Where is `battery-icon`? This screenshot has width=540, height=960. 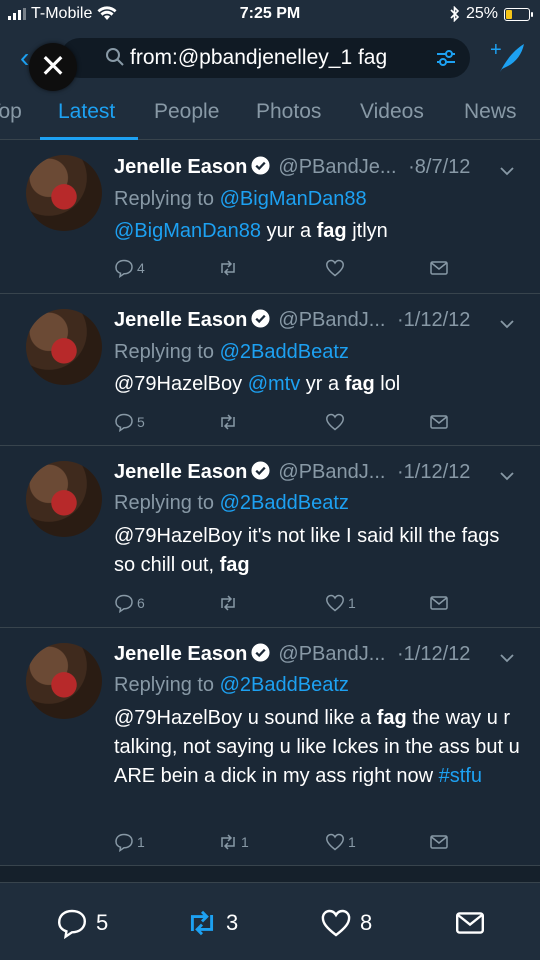
battery-icon is located at coordinates (518, 14).